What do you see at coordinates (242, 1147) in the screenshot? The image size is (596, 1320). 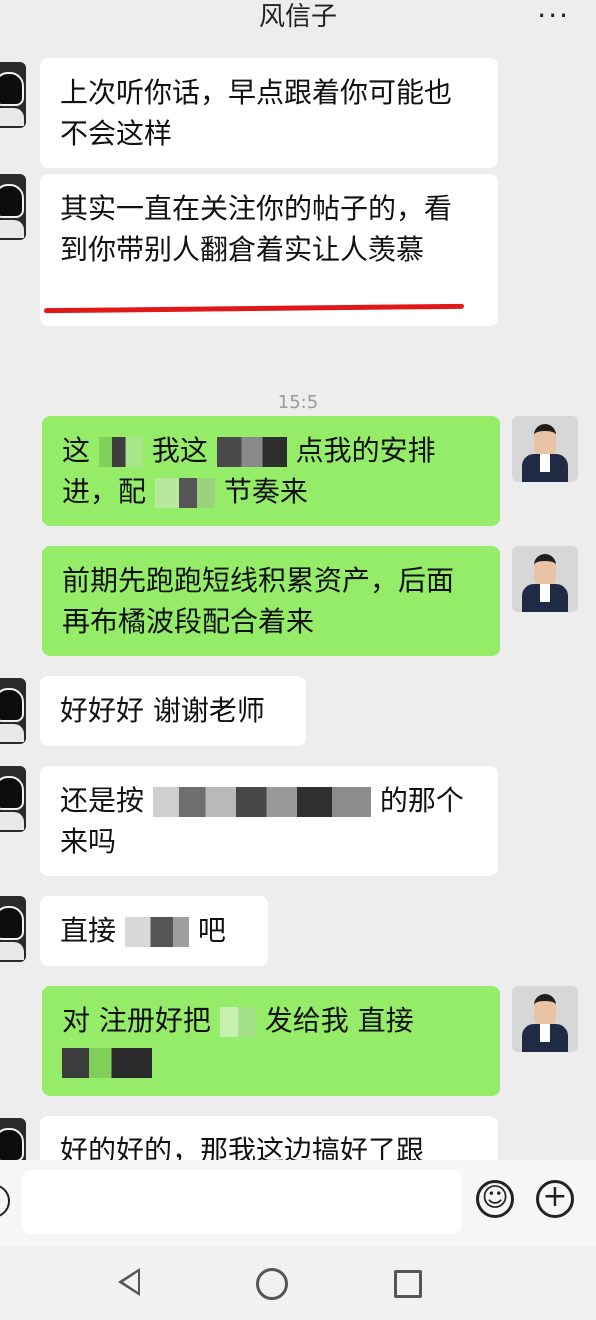 I see `message-text: 好的好的，那我这边搞好了跟` at bounding box center [242, 1147].